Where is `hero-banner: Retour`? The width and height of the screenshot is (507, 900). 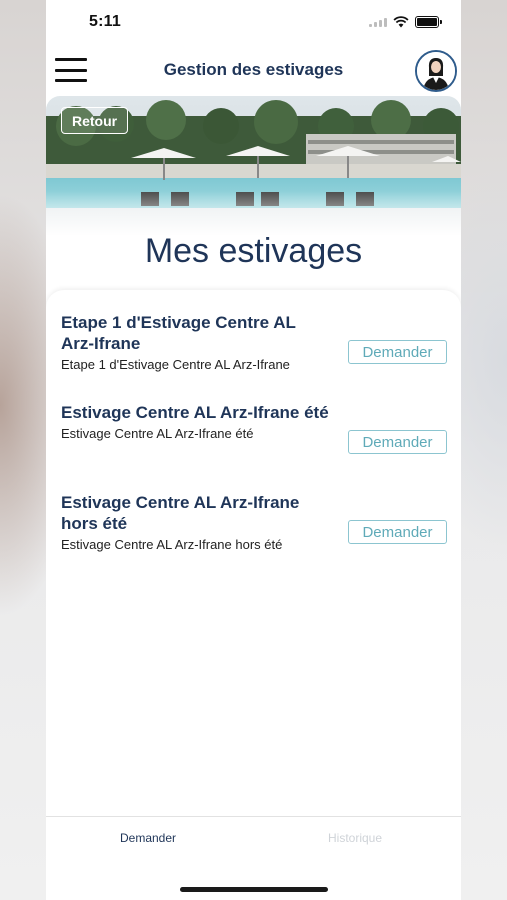 hero-banner: Retour is located at coordinates (253, 166).